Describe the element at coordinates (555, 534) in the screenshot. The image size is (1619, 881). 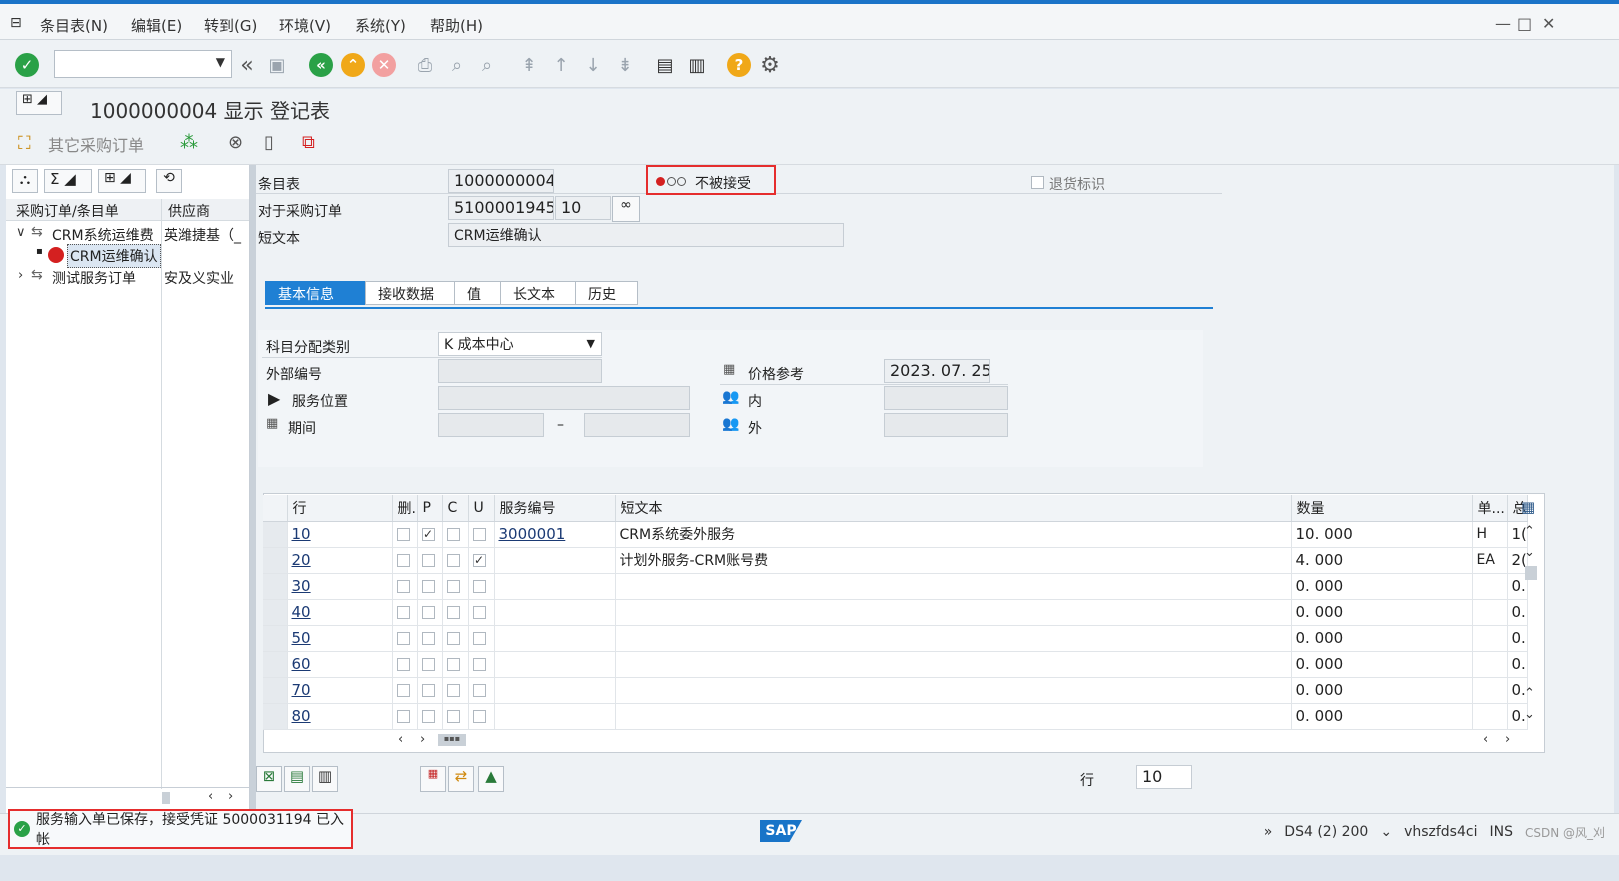
I see `service-number: 3000001` at that location.